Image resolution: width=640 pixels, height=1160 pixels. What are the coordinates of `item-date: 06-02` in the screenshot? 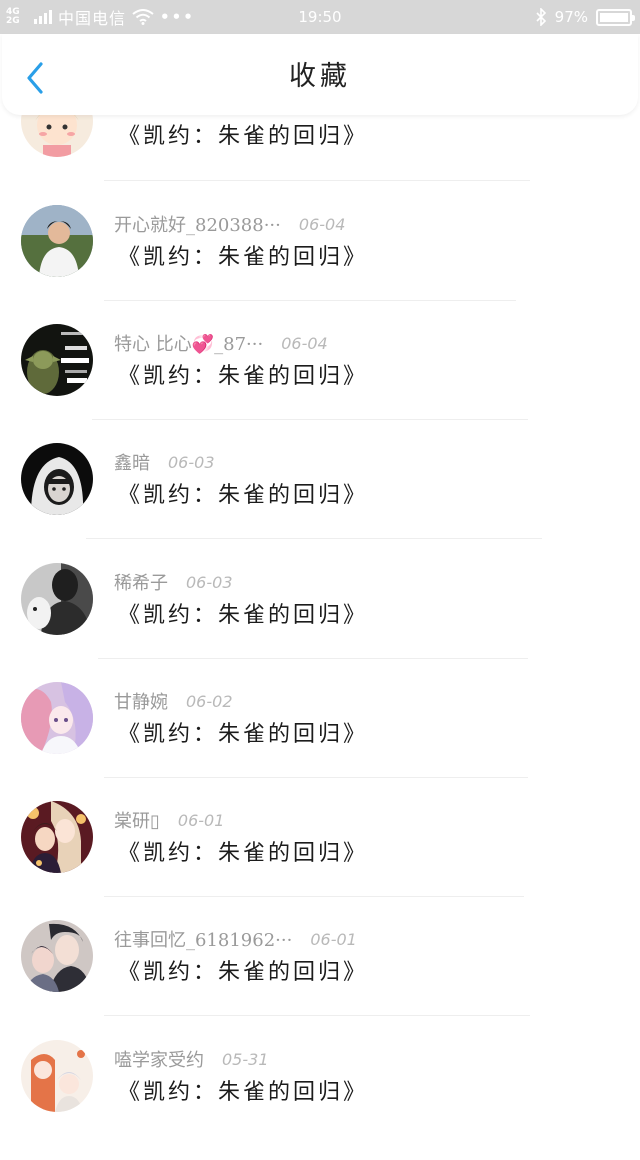 It's located at (209, 701).